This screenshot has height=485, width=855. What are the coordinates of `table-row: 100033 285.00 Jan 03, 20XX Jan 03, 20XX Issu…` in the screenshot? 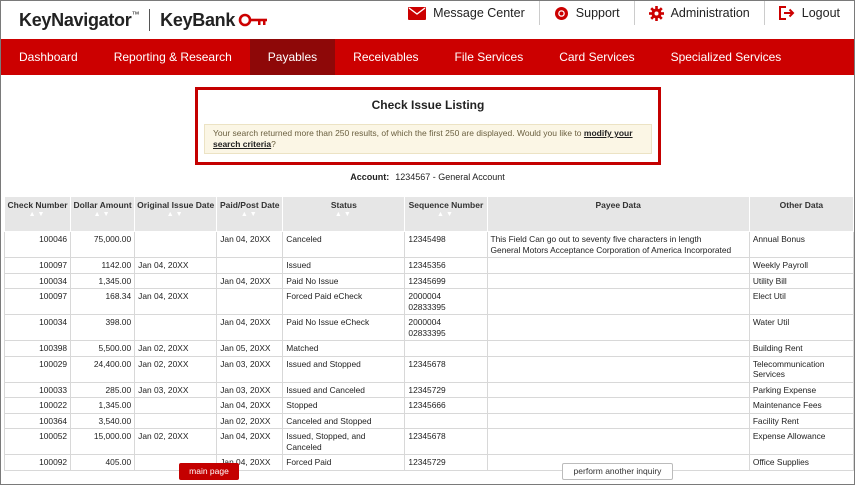 It's located at (428, 389).